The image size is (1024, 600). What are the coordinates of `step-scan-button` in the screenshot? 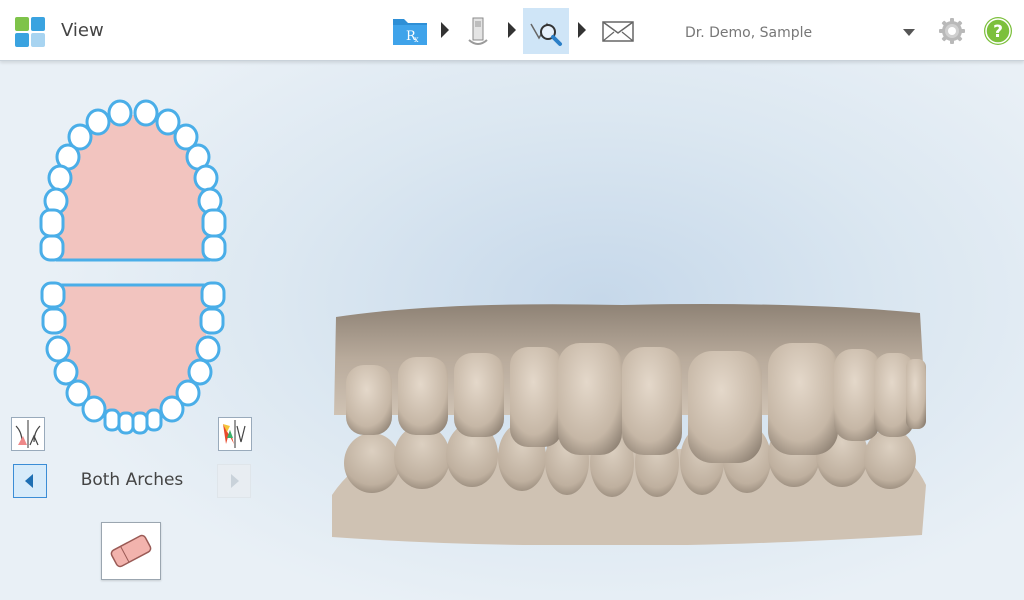 It's located at (478, 31).